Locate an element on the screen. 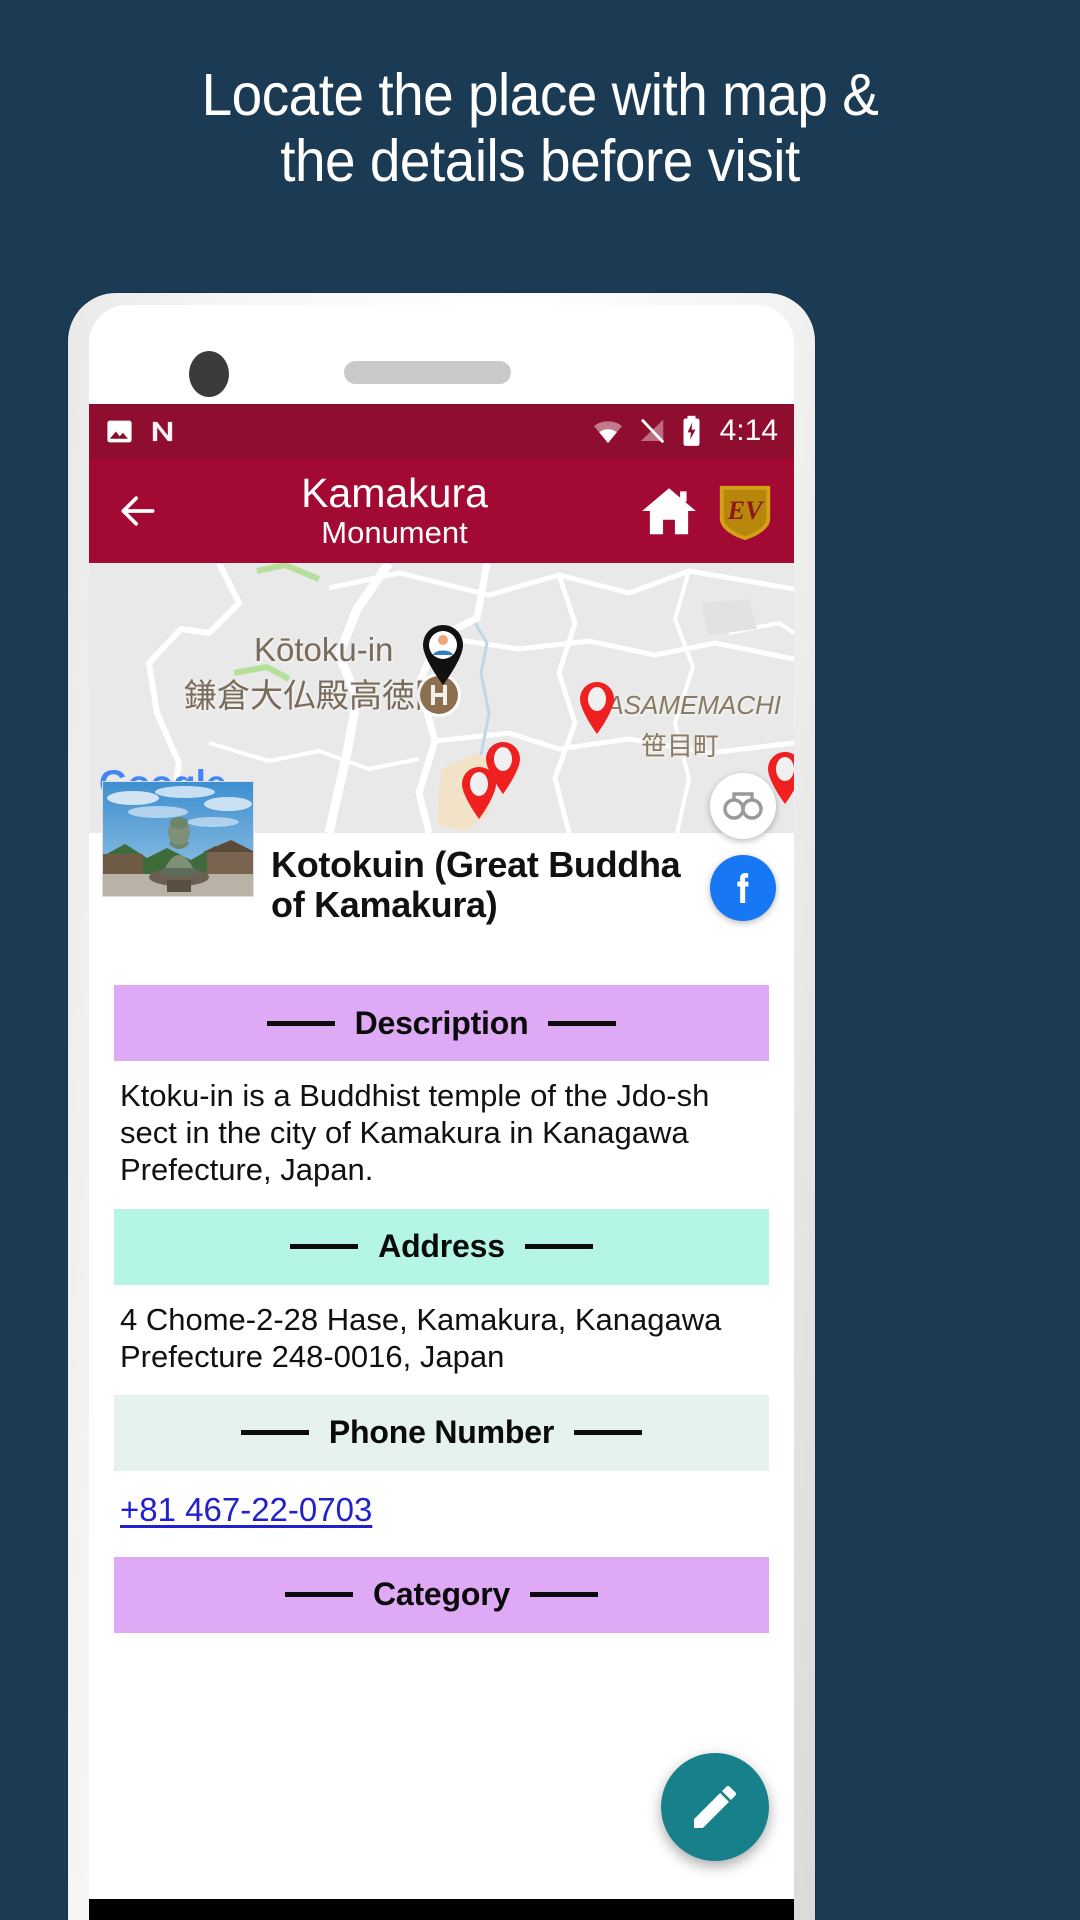  pencil-edit-icon is located at coordinates (715, 1807).